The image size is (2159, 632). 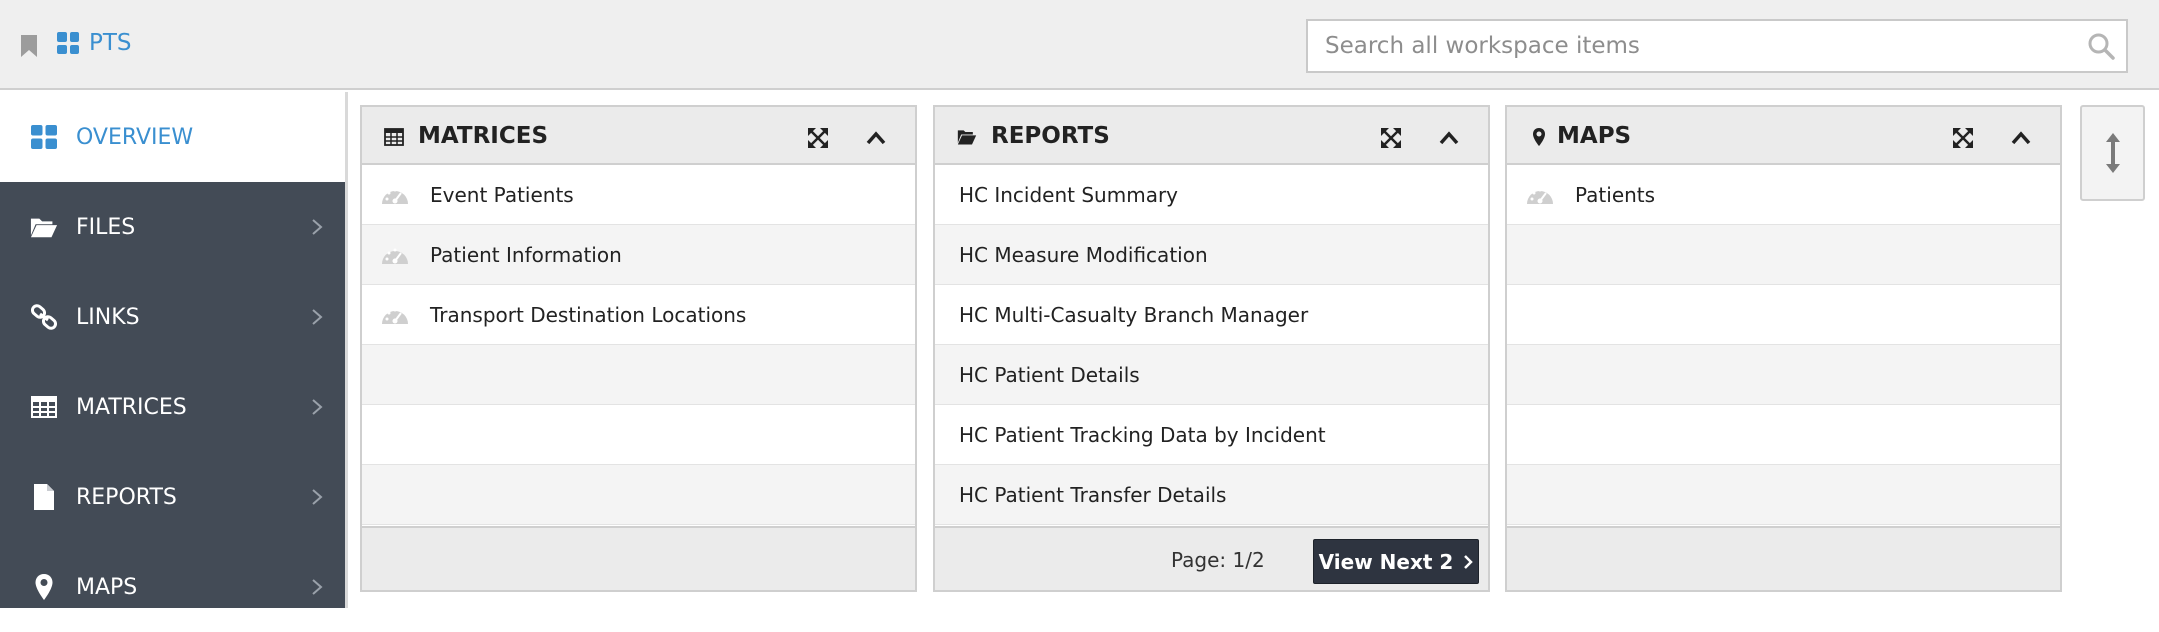 What do you see at coordinates (2101, 46) in the screenshot?
I see `search-icon` at bounding box center [2101, 46].